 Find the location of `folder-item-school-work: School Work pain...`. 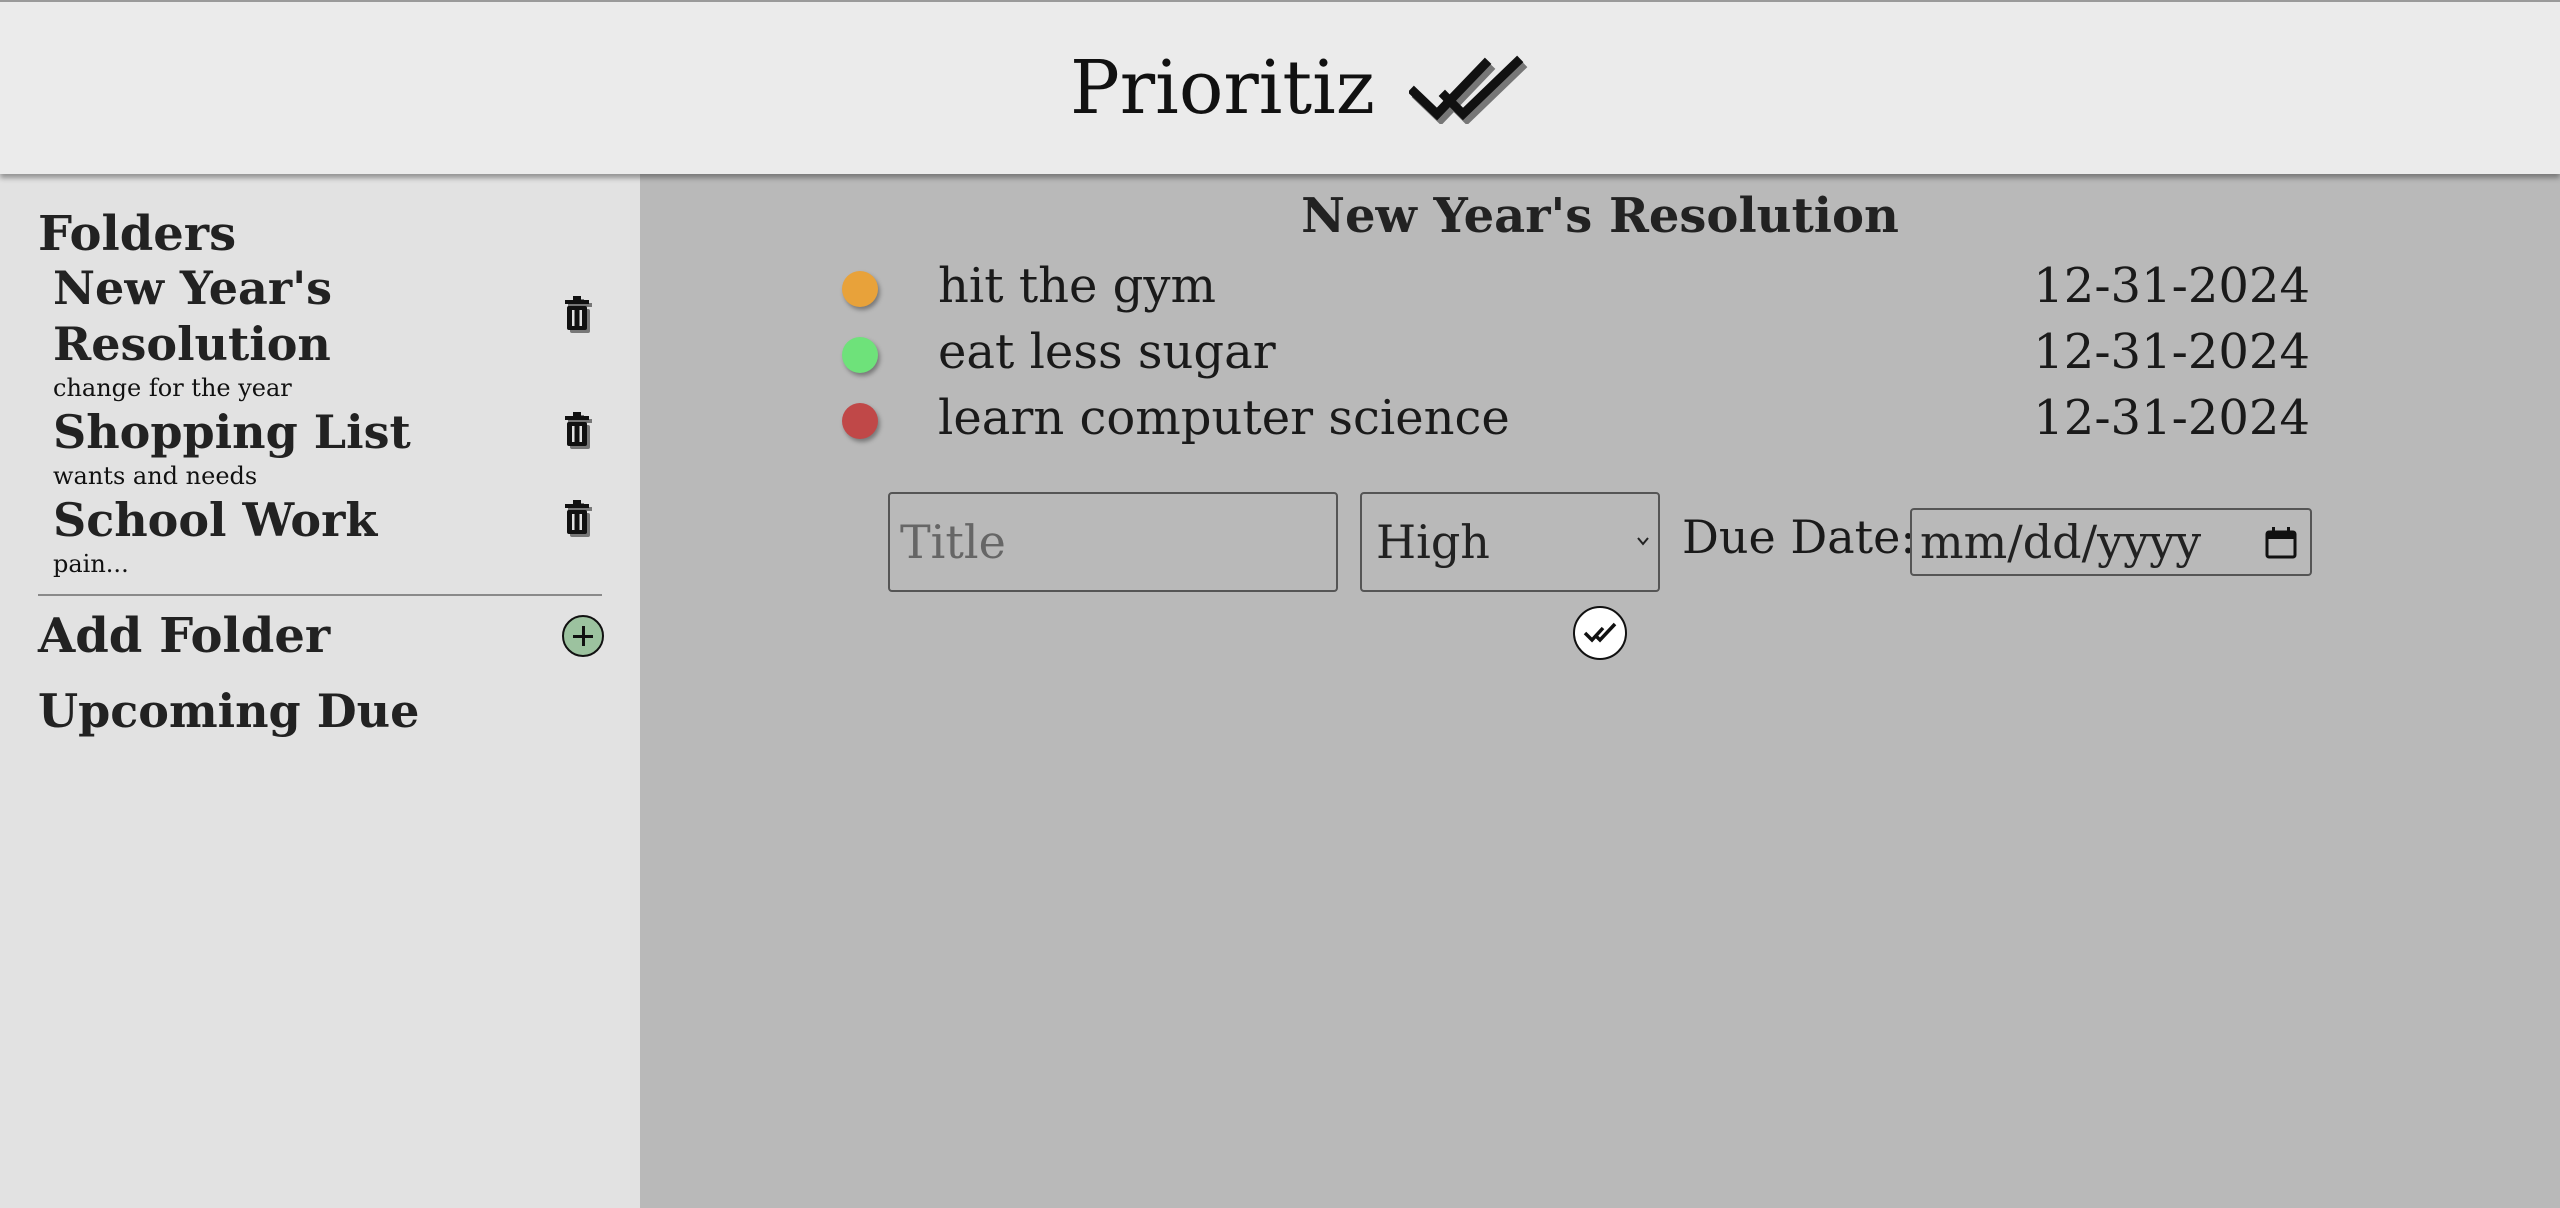

folder-item-school-work: School Work pain... is located at coordinates (320, 536).